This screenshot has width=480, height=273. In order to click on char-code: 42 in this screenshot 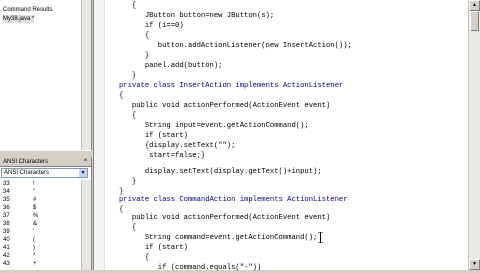, I will do `click(6, 256)`.